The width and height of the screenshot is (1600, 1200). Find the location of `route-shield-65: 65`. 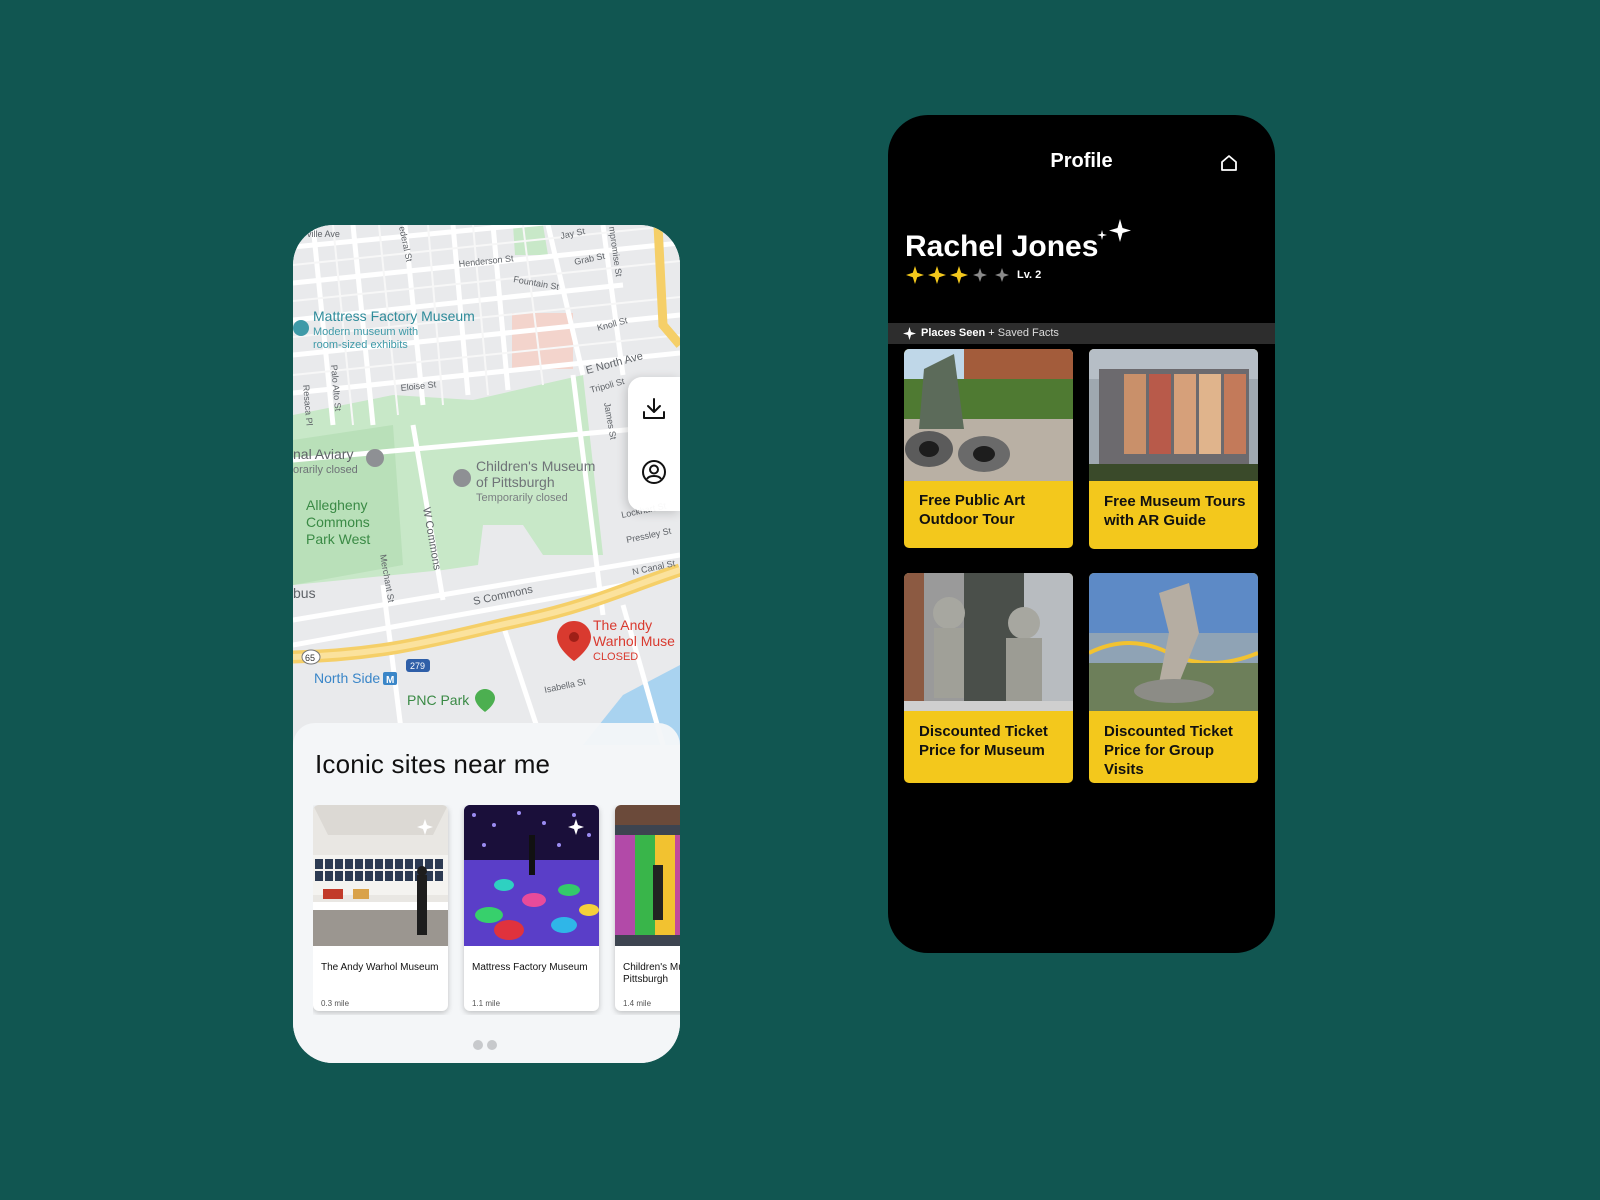

route-shield-65: 65 is located at coordinates (311, 657).